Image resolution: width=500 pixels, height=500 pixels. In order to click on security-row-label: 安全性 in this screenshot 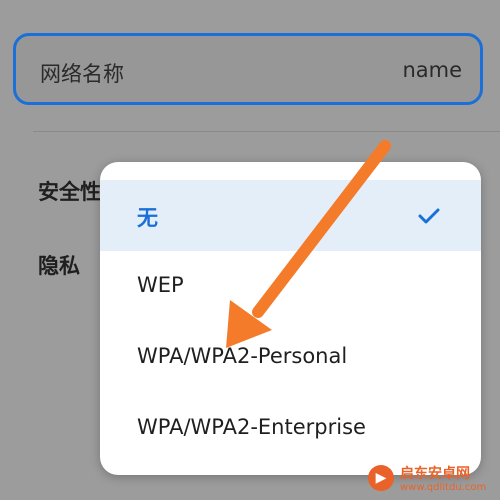, I will do `click(69, 191)`.